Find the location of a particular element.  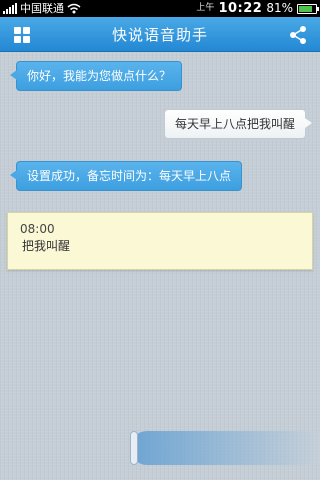

carrier-name: 中国联通 is located at coordinates (42, 8).